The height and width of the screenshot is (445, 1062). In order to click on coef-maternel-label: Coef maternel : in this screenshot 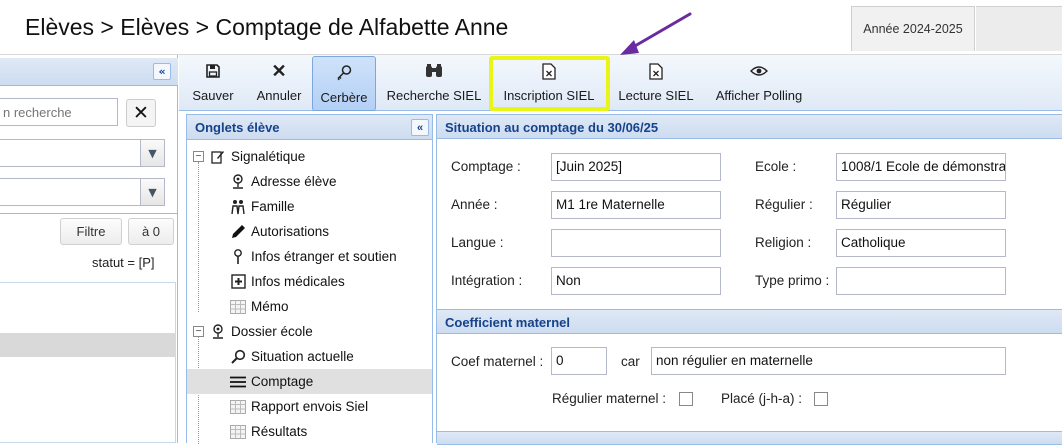, I will do `click(497, 361)`.